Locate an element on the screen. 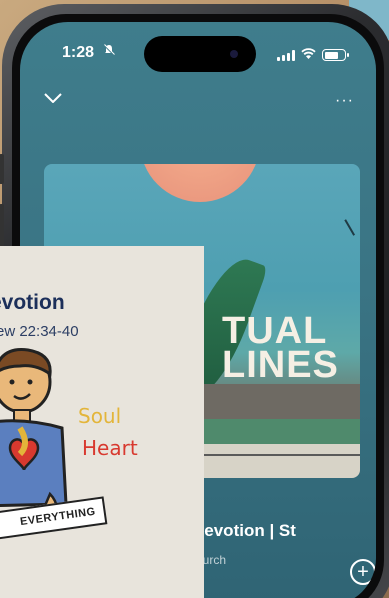 This screenshot has height=598, width=389. artwork-sun is located at coordinates (200, 183).